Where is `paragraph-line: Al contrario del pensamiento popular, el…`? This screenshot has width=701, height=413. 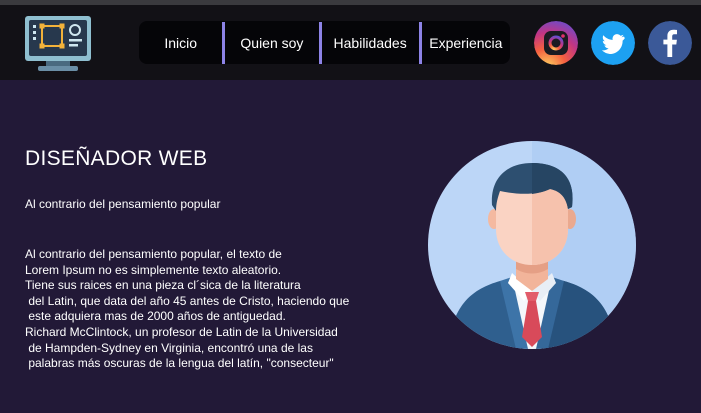
paragraph-line: Al contrario del pensamiento popular, el… is located at coordinates (153, 254).